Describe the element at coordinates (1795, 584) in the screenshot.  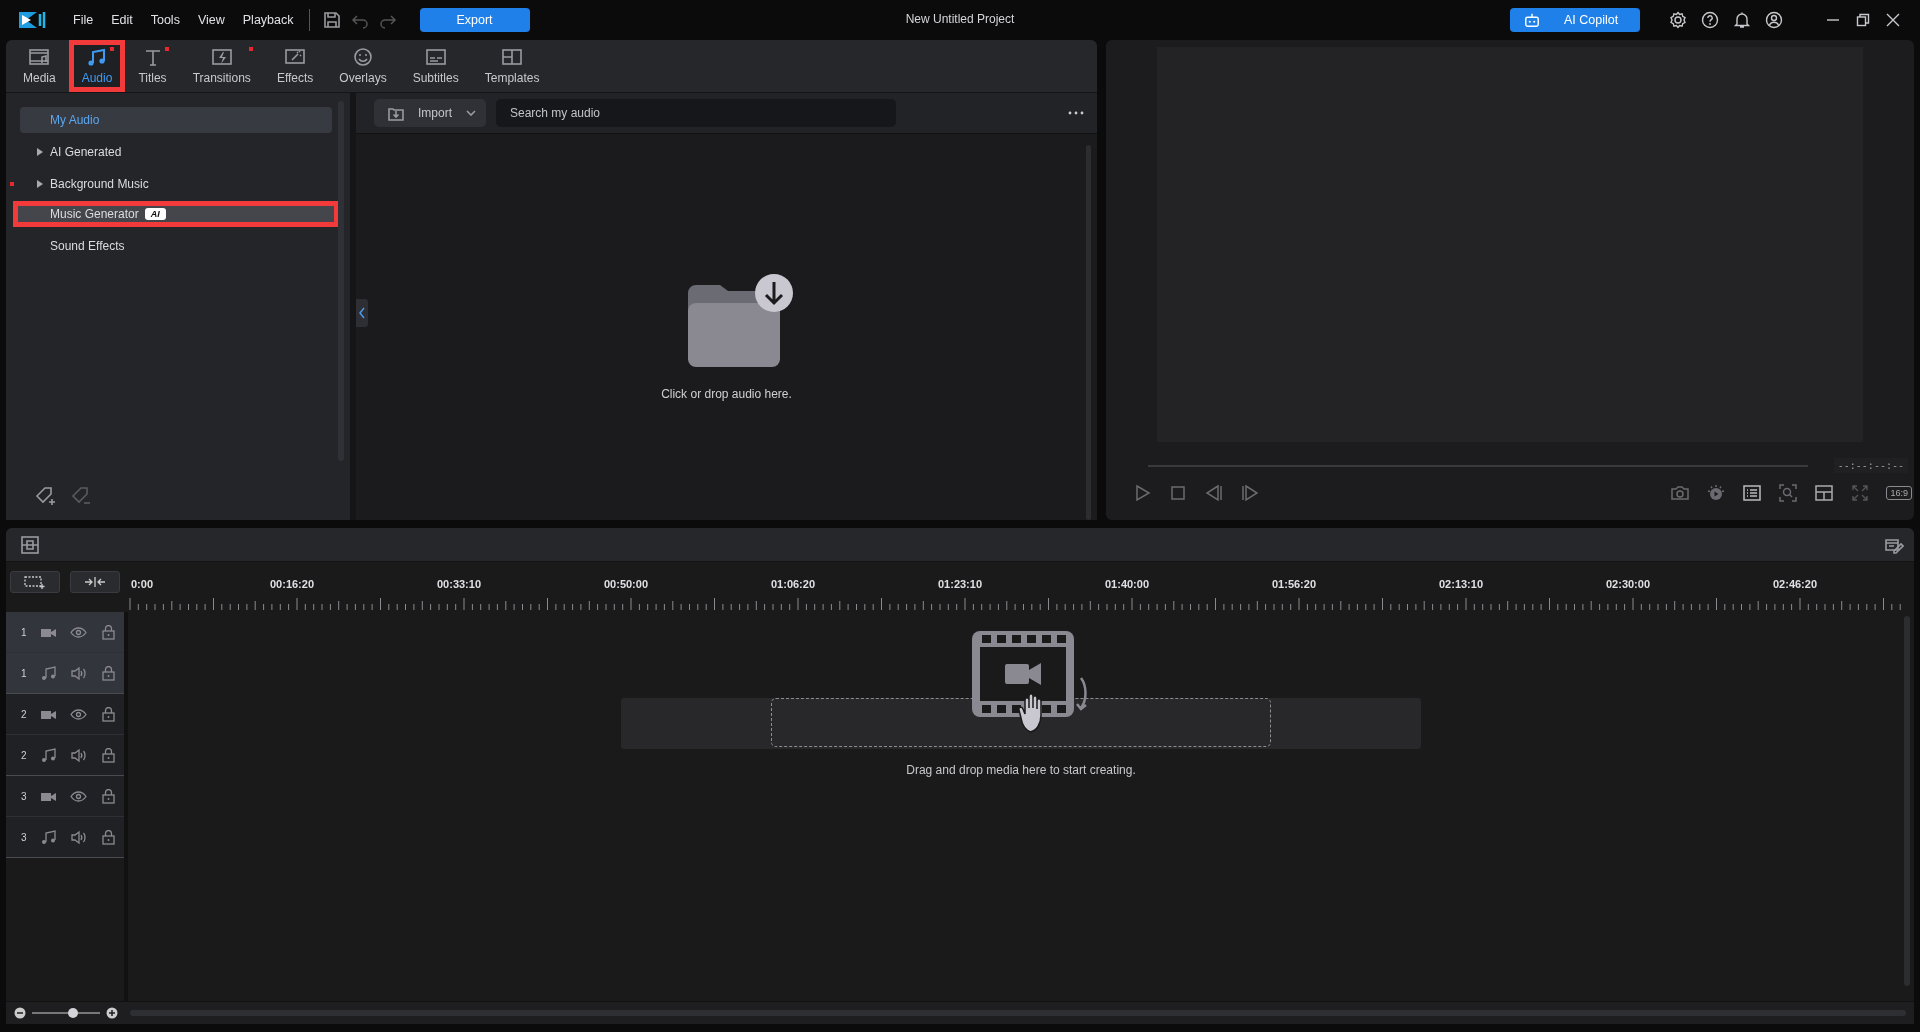
I see `ruler-label: 02:46:20` at that location.